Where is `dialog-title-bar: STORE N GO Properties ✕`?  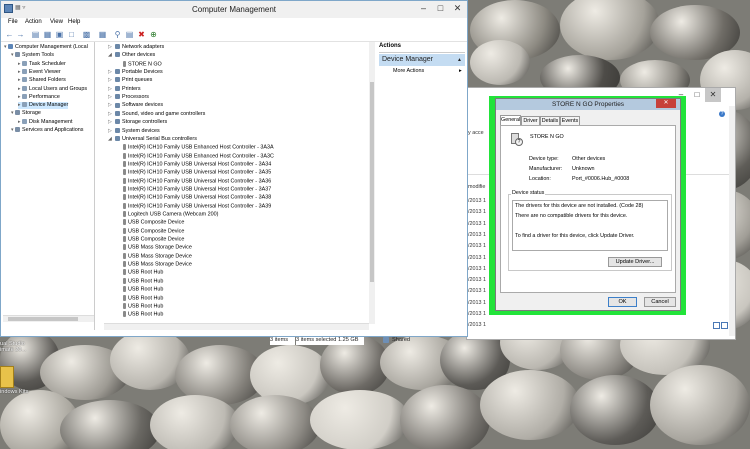 dialog-title-bar: STORE N GO Properties ✕ is located at coordinates (588, 104).